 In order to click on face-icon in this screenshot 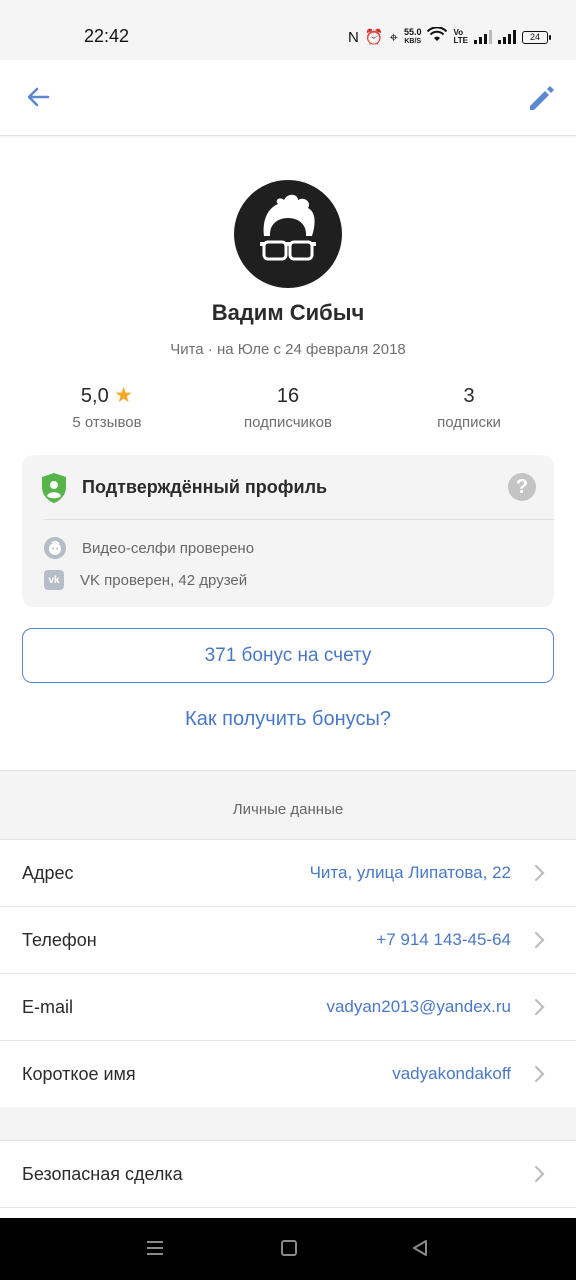, I will do `click(55, 548)`.